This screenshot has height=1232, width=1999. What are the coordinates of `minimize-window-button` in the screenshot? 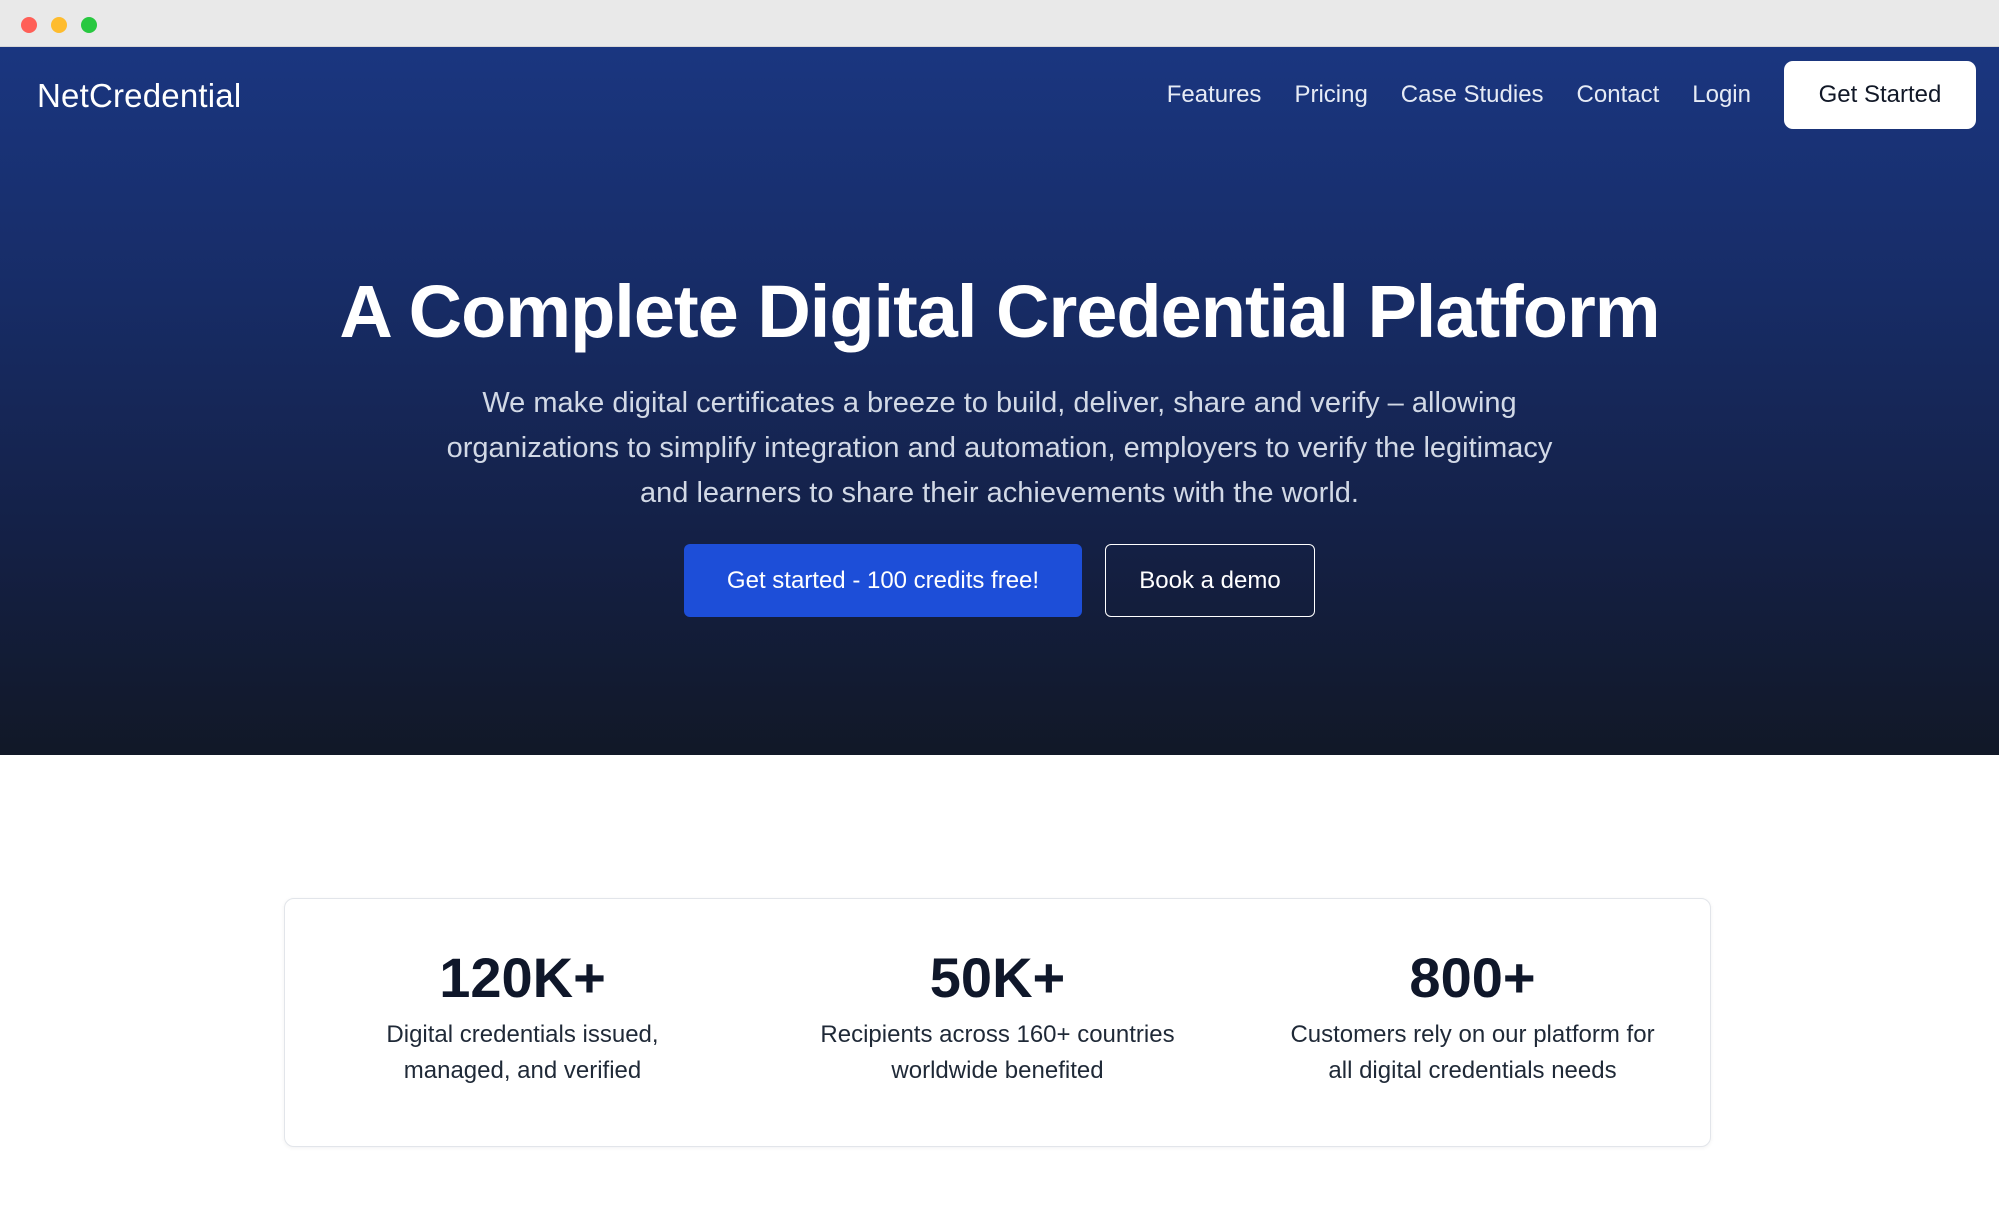 It's located at (59, 25).